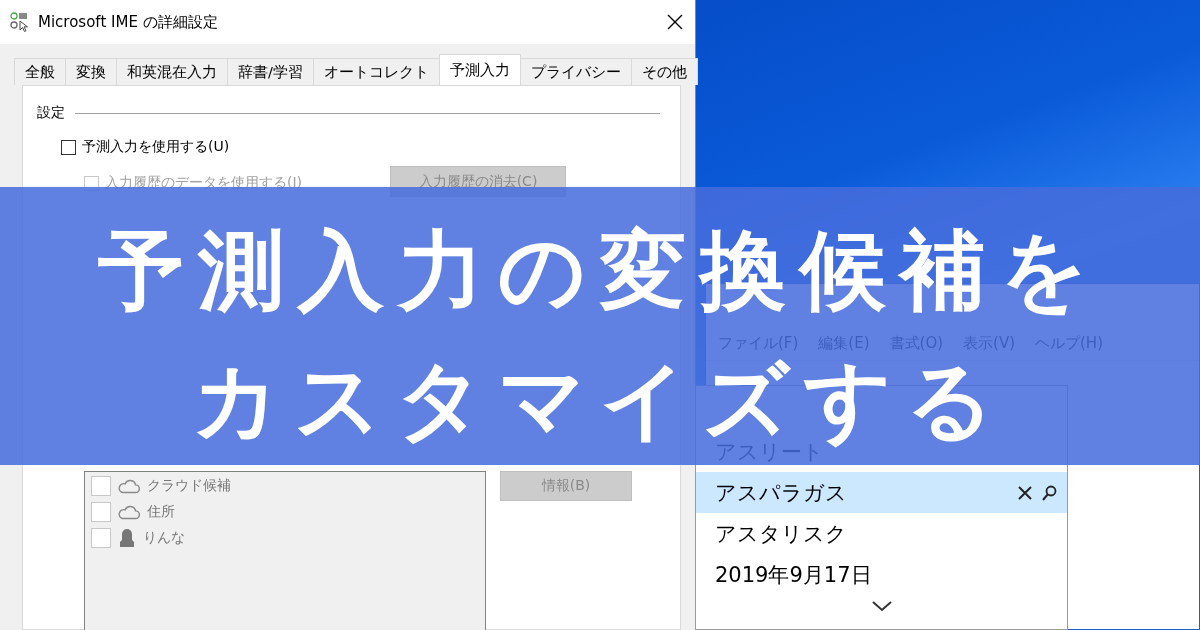 The image size is (1200, 630). I want to click on service-label: りんな, so click(164, 538).